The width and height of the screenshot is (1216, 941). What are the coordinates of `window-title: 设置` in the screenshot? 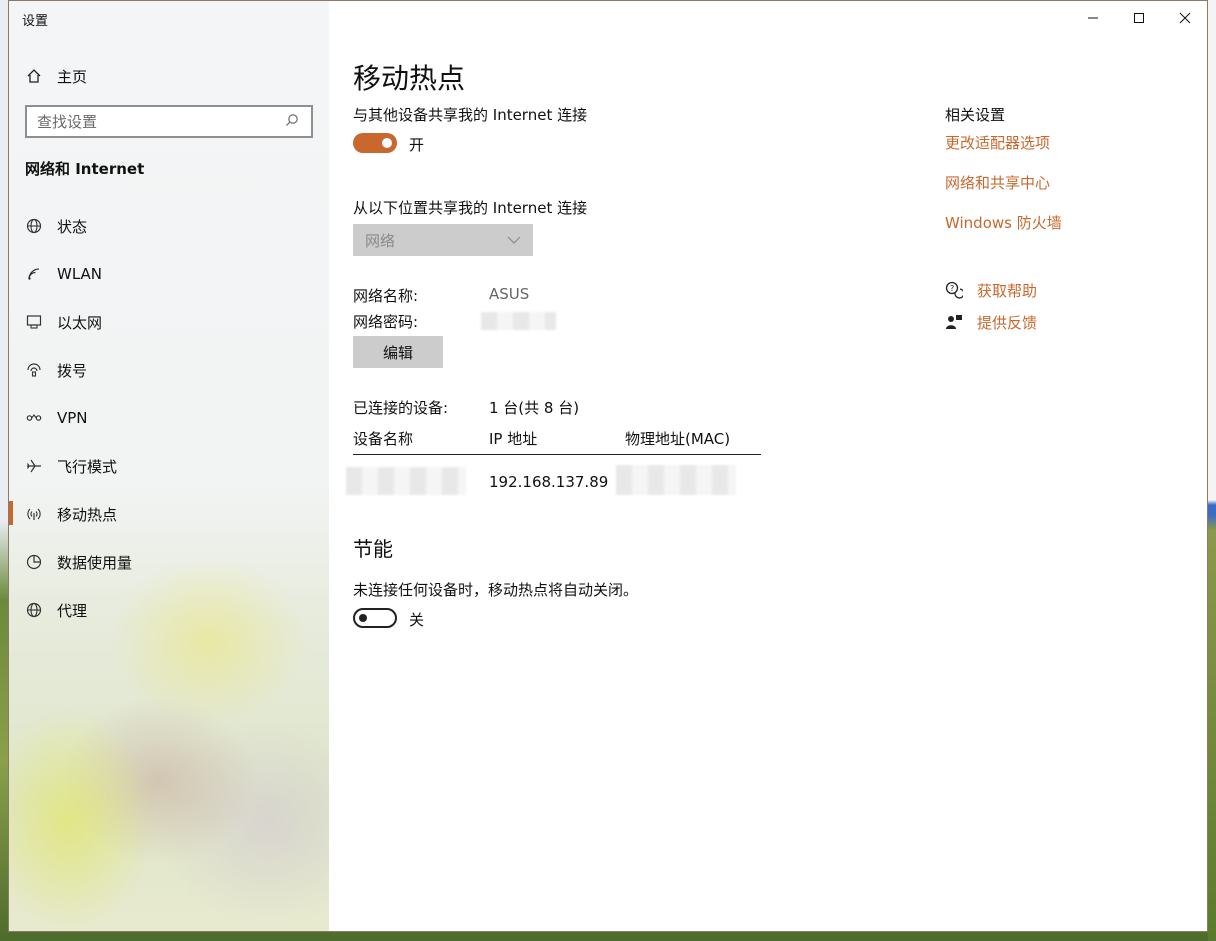 It's located at (35, 21).